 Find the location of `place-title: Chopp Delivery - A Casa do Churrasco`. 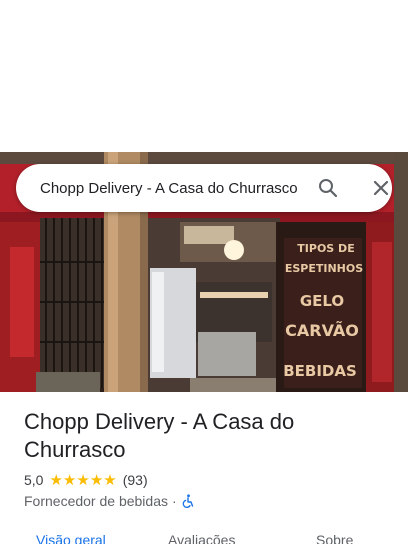

place-title: Chopp Delivery - A Casa do Churrasco is located at coordinates (159, 435).